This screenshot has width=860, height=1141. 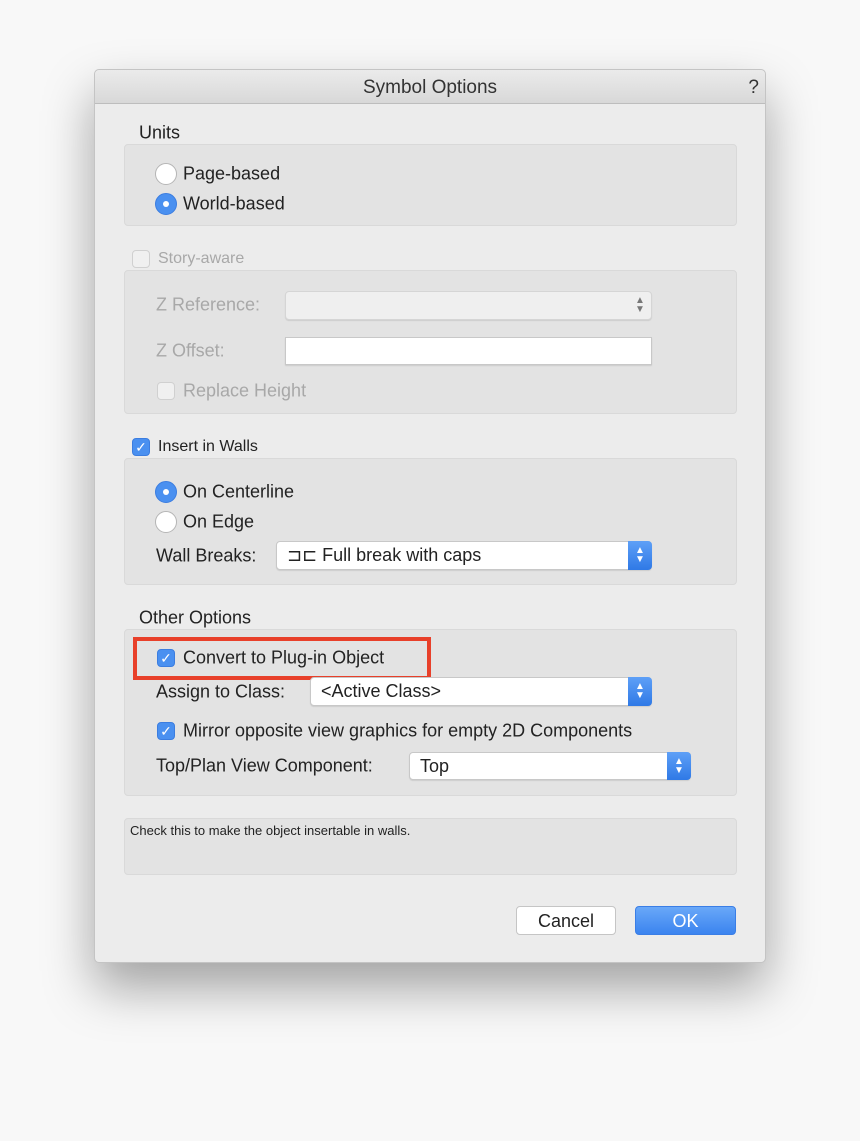 What do you see at coordinates (384, 555) in the screenshot?
I see `wall-breaks-value: ⊐⊏ Full break with caps` at bounding box center [384, 555].